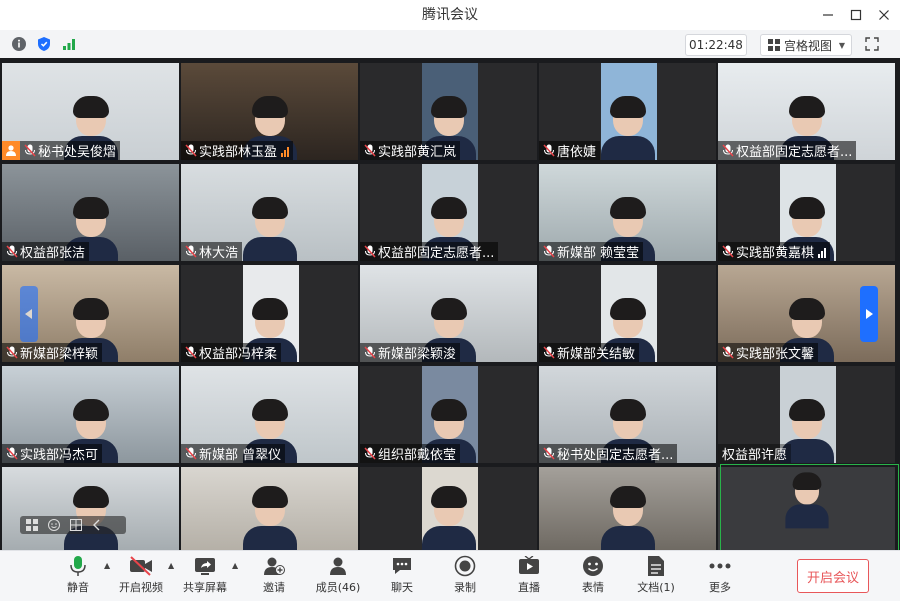 The width and height of the screenshot is (900, 601). I want to click on fullscreen-button, so click(872, 44).